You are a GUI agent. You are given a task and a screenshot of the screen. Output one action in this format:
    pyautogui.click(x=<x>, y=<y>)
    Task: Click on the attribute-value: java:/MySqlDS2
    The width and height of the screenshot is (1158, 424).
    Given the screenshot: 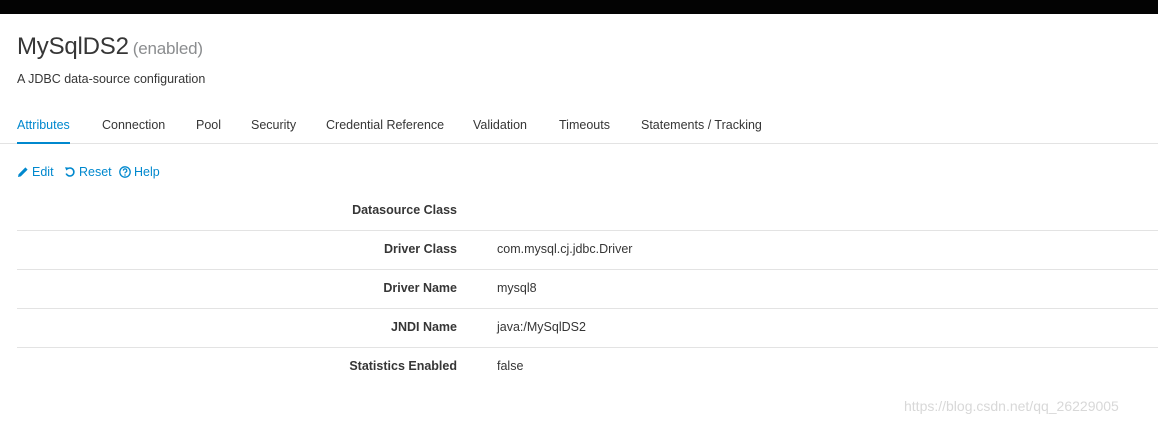 What is the action you would take?
    pyautogui.click(x=541, y=327)
    